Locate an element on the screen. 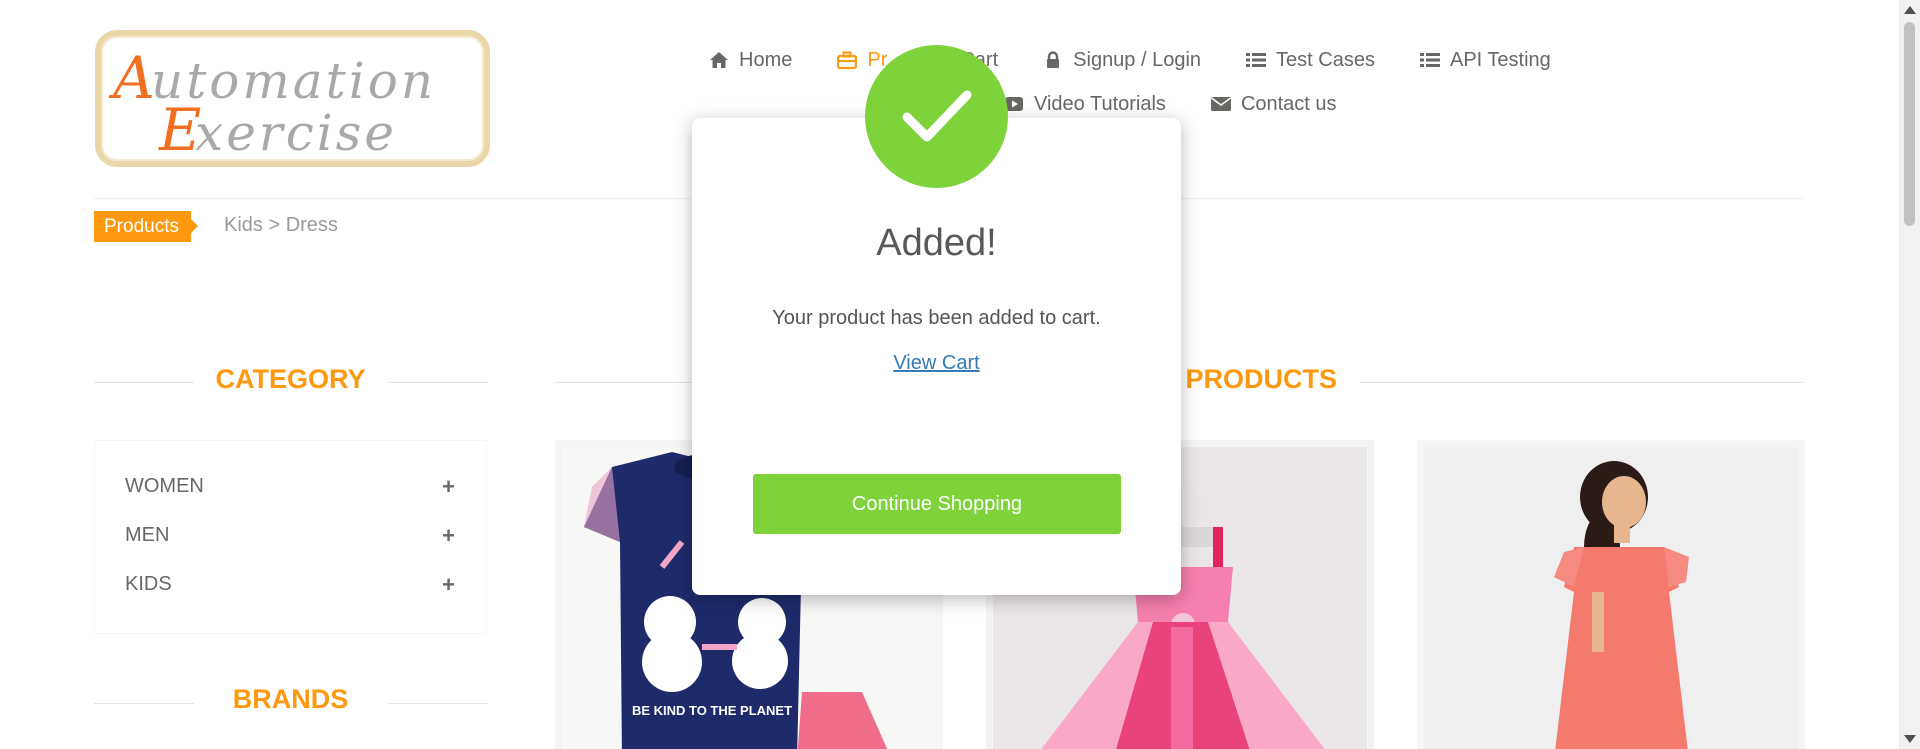 This screenshot has width=1920, height=749. category-item-men: MEN + is located at coordinates (290, 535).